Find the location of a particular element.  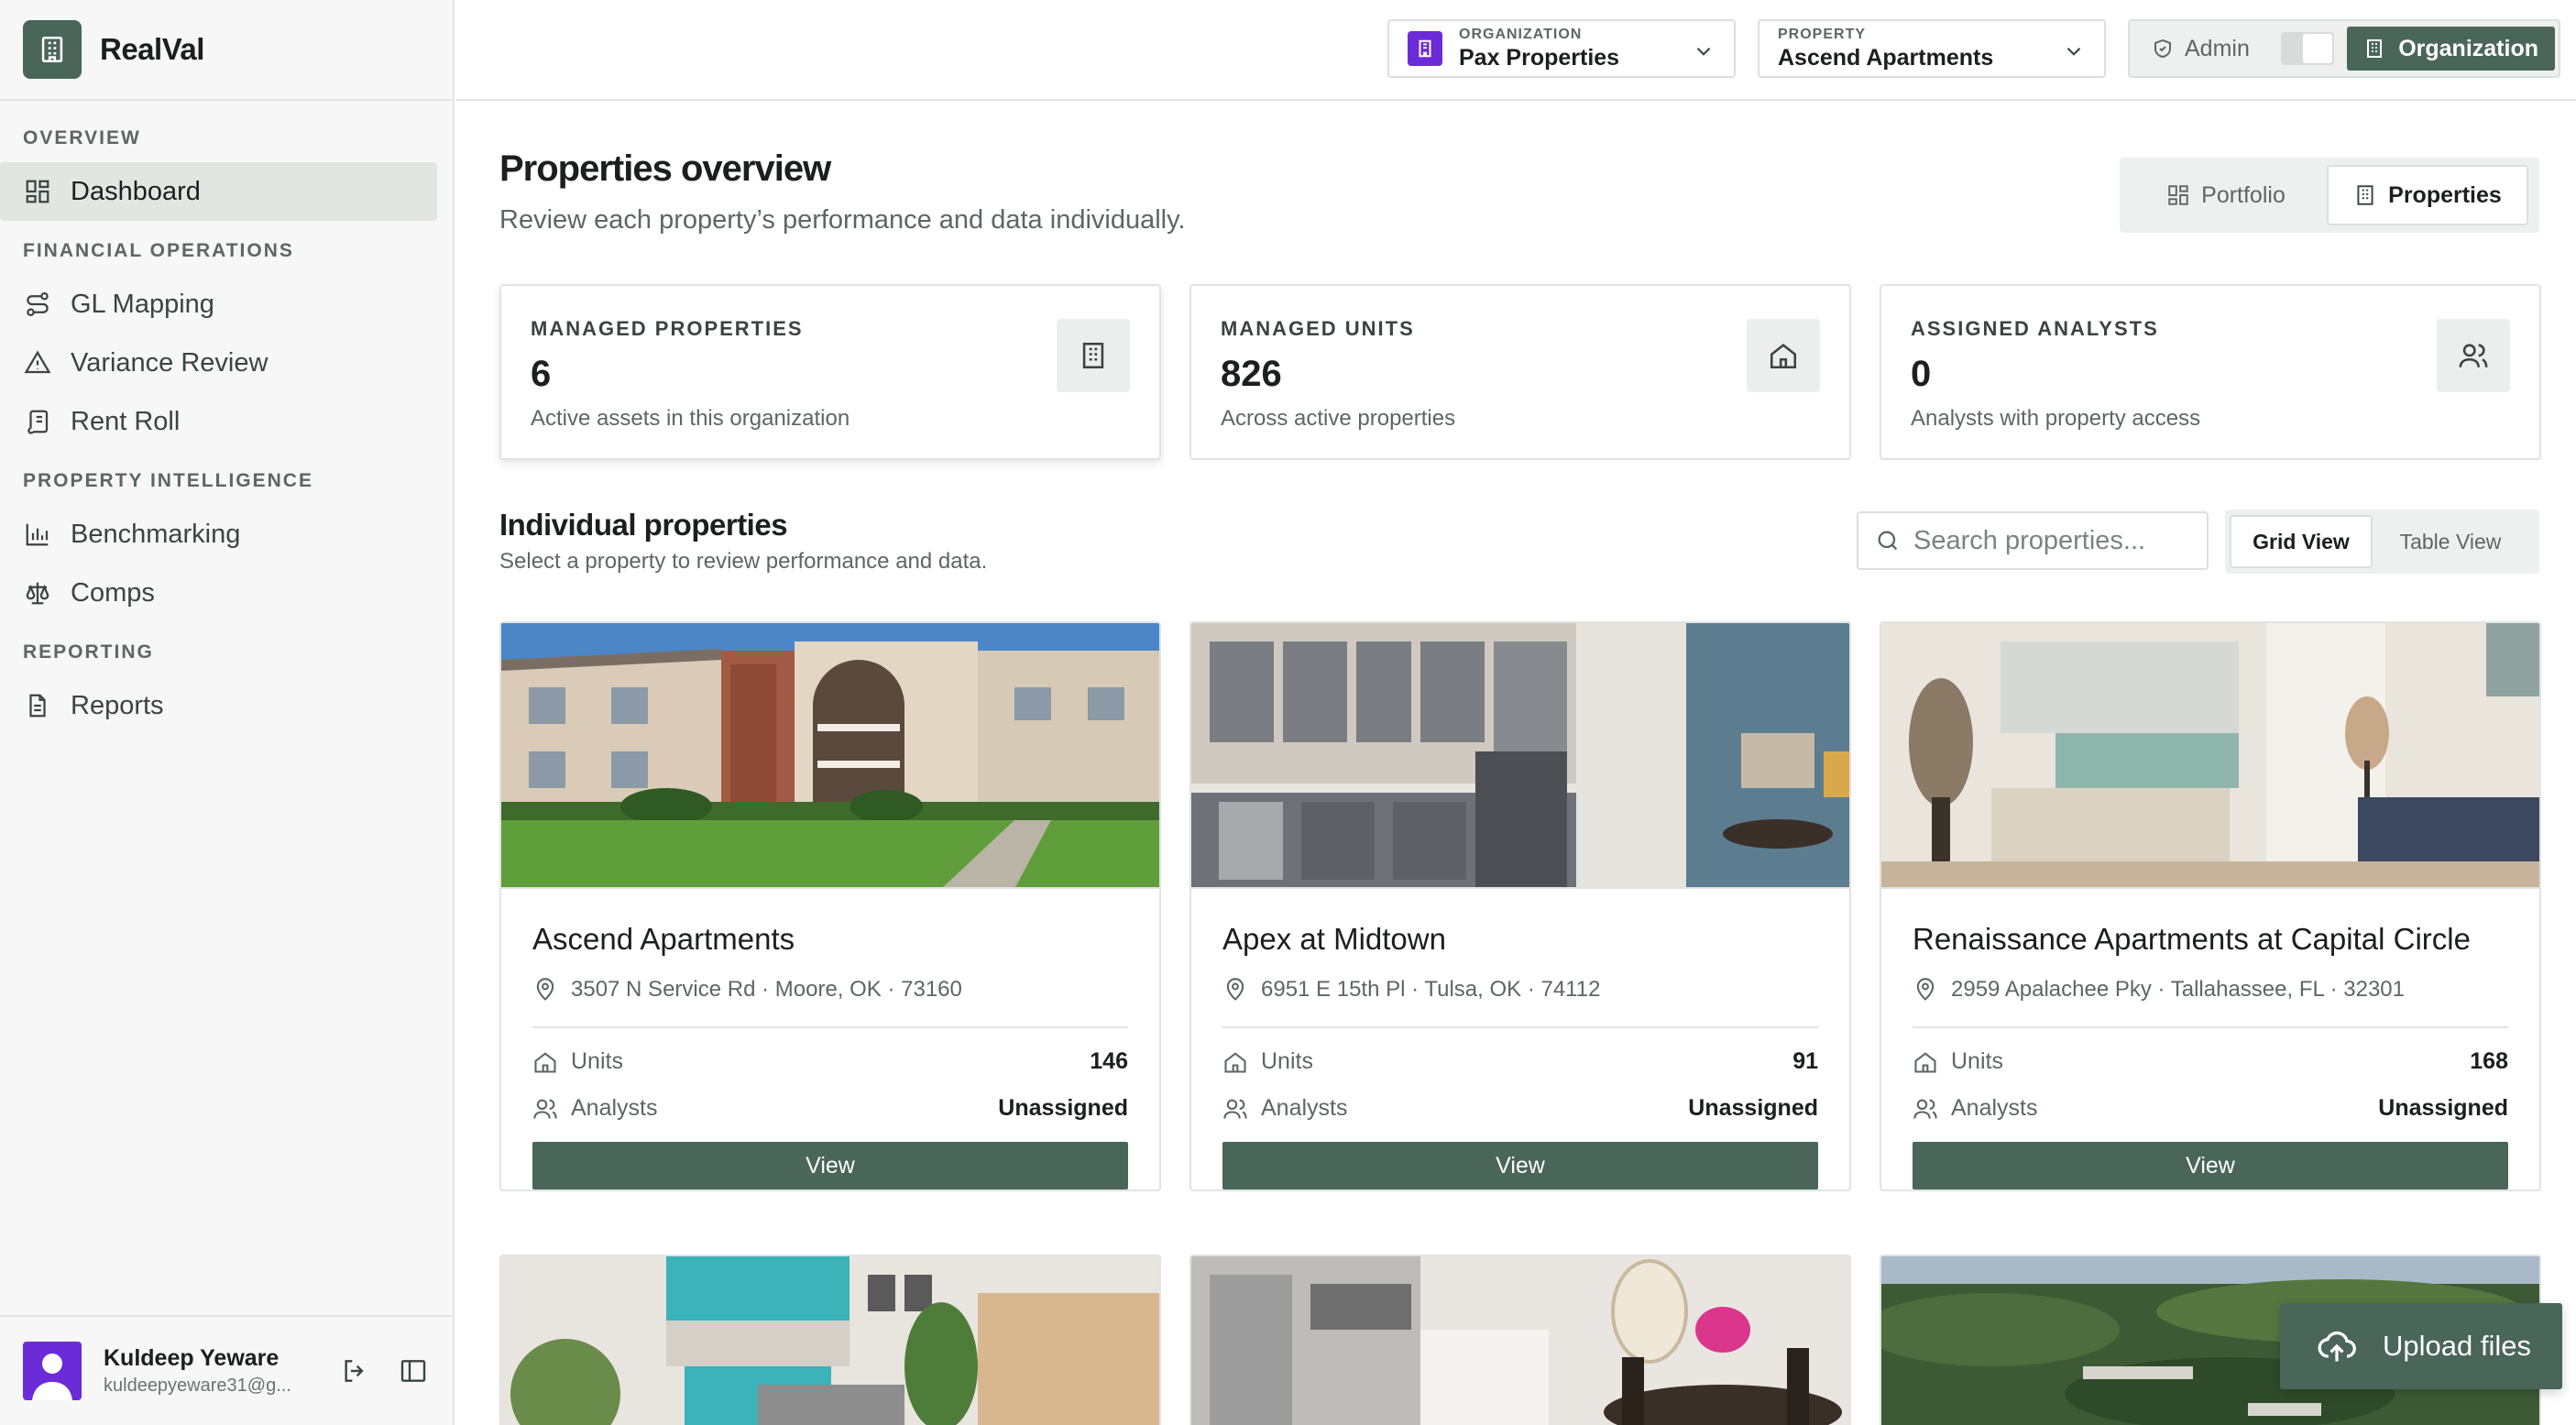

nav-section-reporting: REPORTING is located at coordinates (89, 652).